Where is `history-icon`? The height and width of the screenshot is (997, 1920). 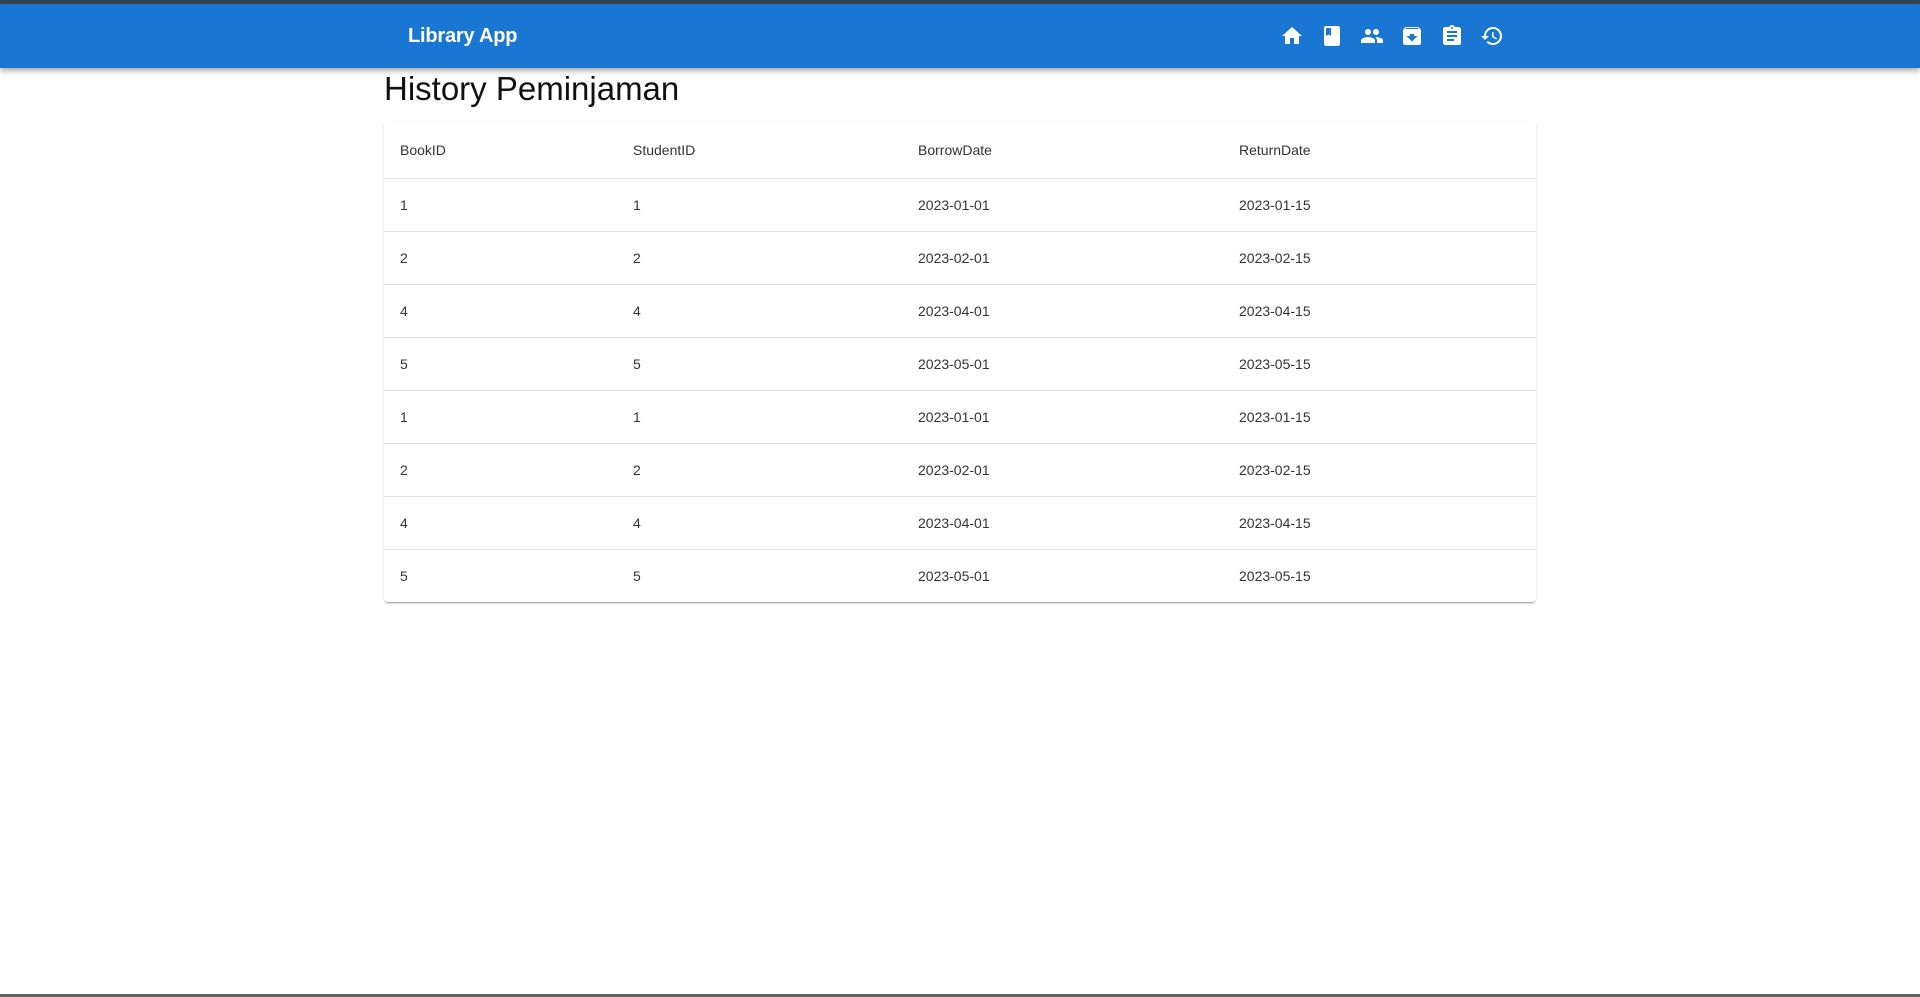 history-icon is located at coordinates (1491, 36).